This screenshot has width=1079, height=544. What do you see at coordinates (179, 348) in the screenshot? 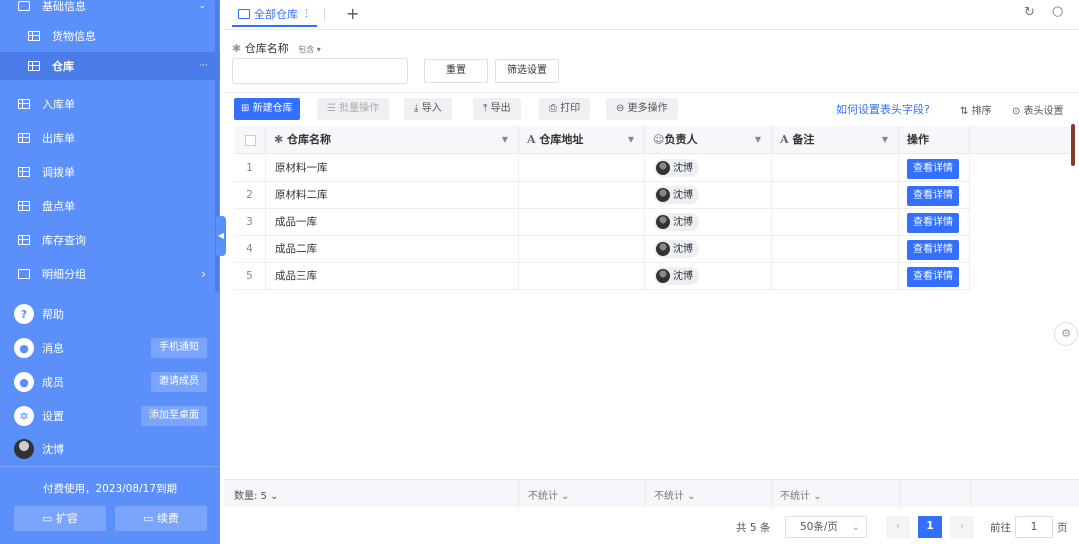
I see `mobile-notify-button: 手机通知` at bounding box center [179, 348].